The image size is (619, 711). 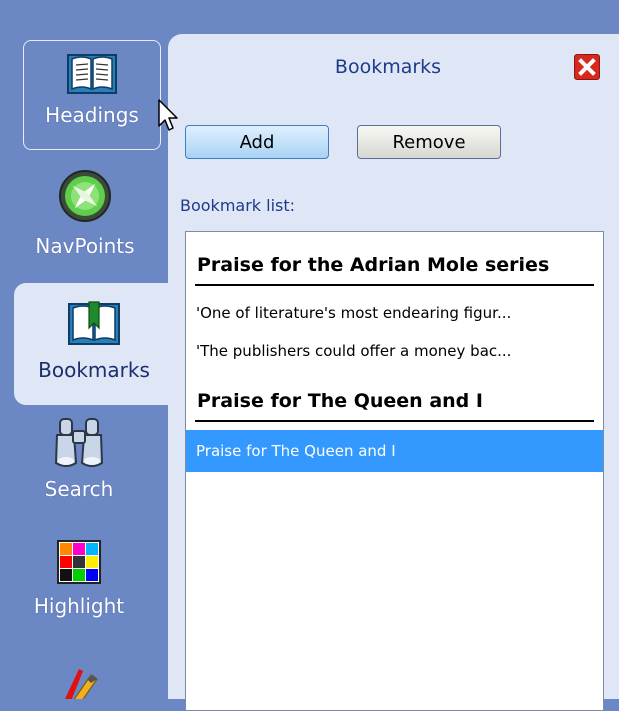 I want to click on sidebar-item-bookmarks: Bookmarks, so click(x=94, y=344).